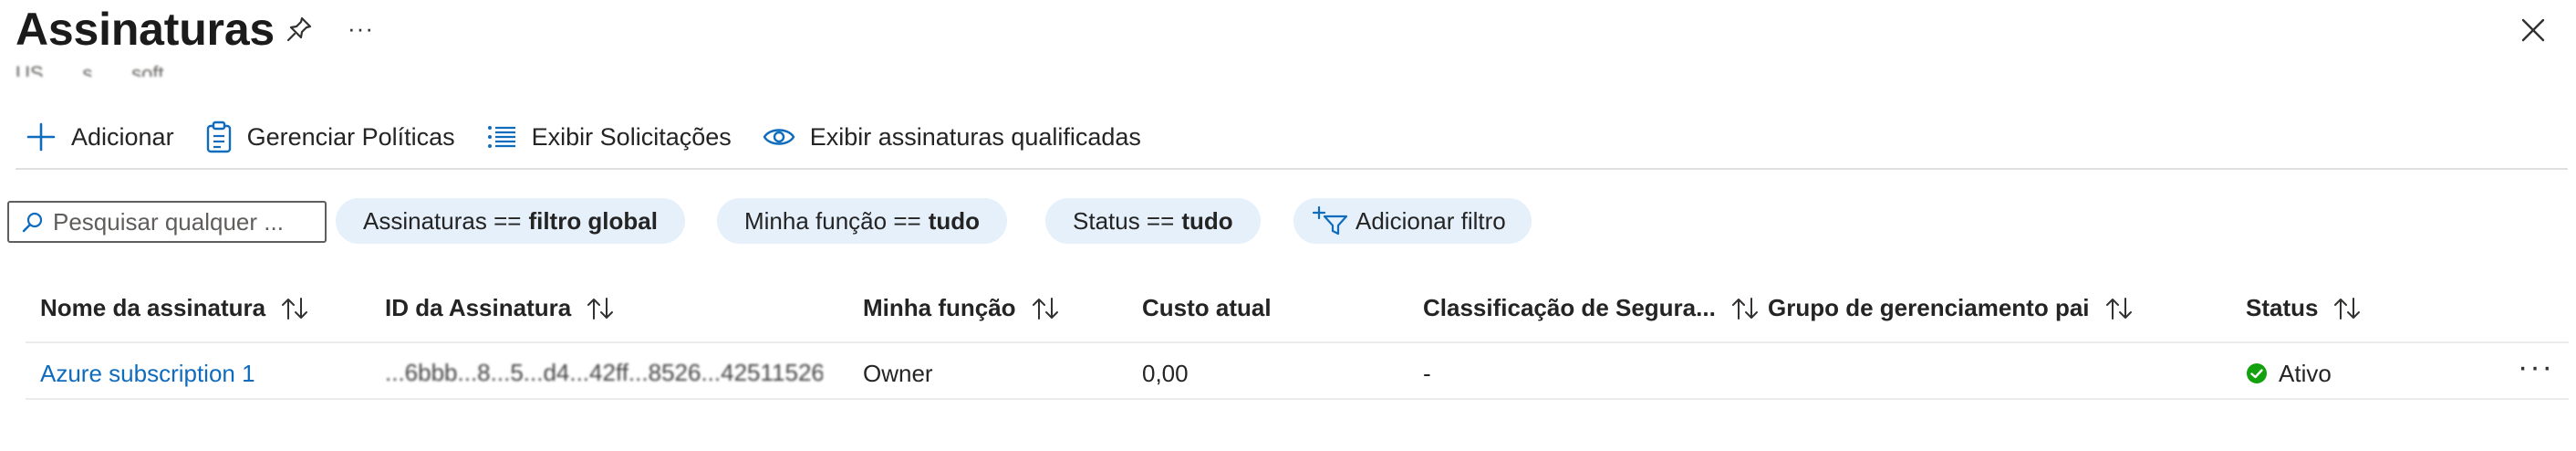 The height and width of the screenshot is (451, 2576). Describe the element at coordinates (501, 137) in the screenshot. I see `list-icon` at that location.